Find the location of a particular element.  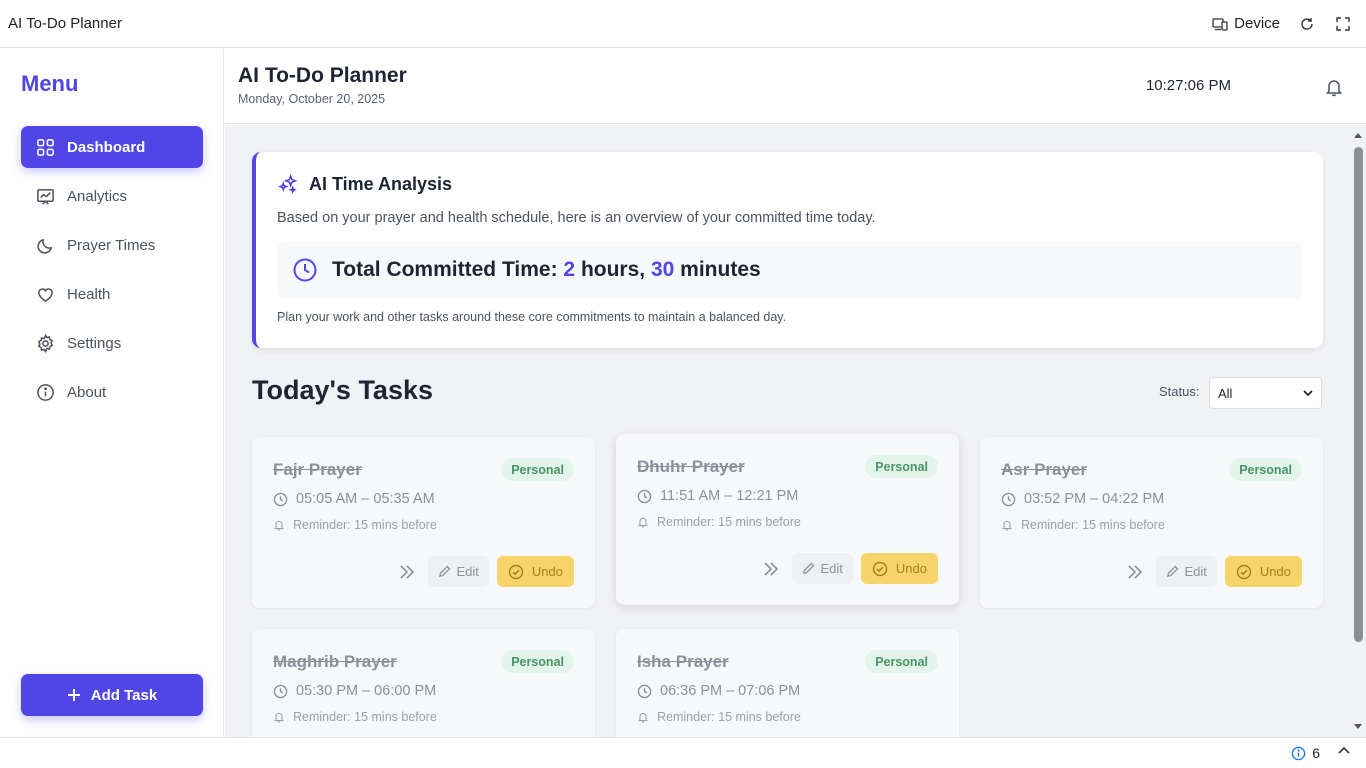

sidebar-item-label: About is located at coordinates (87, 392).